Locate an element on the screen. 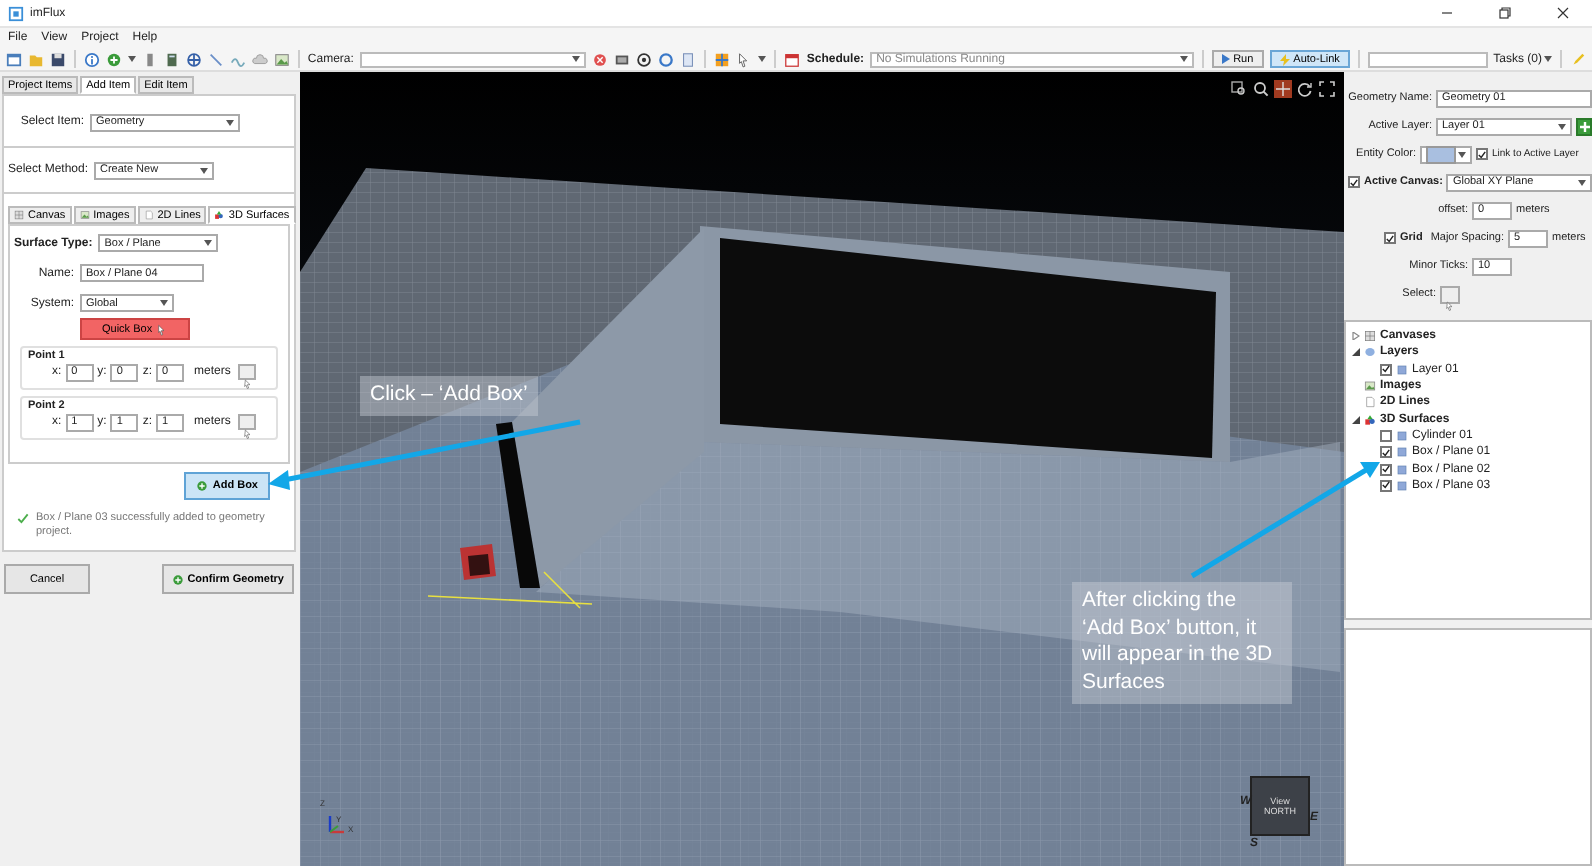 This screenshot has height=866, width=1592. target-icon is located at coordinates (644, 59).